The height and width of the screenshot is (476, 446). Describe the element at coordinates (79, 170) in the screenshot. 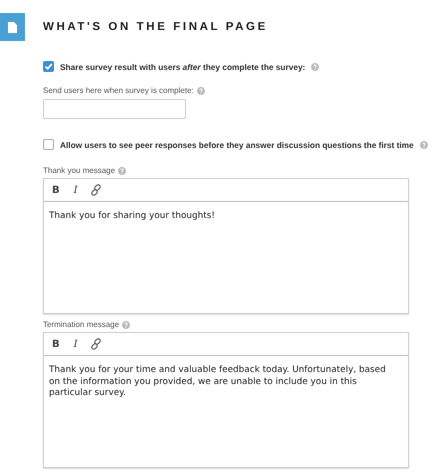

I see `editor-label: Thank you message` at that location.